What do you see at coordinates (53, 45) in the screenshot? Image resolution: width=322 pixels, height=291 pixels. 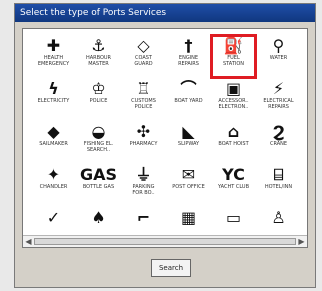 I see `medical-cross-icon: ✚` at bounding box center [53, 45].